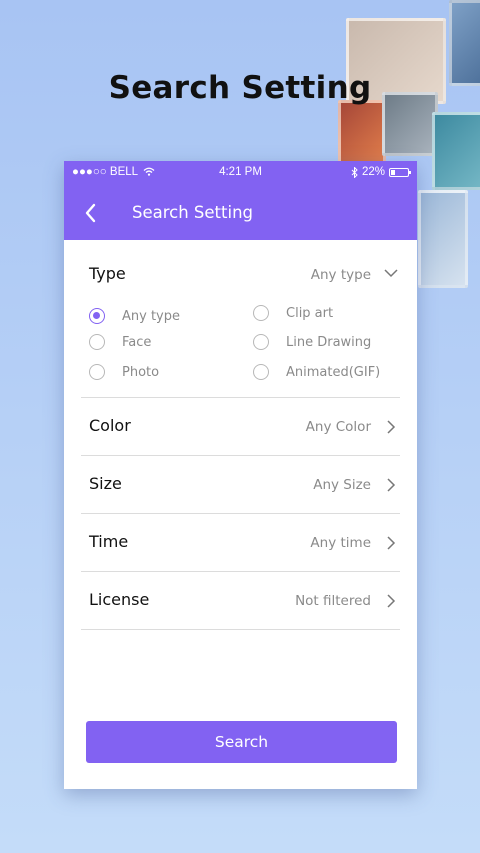  I want to click on bluetooth-icon, so click(354, 172).